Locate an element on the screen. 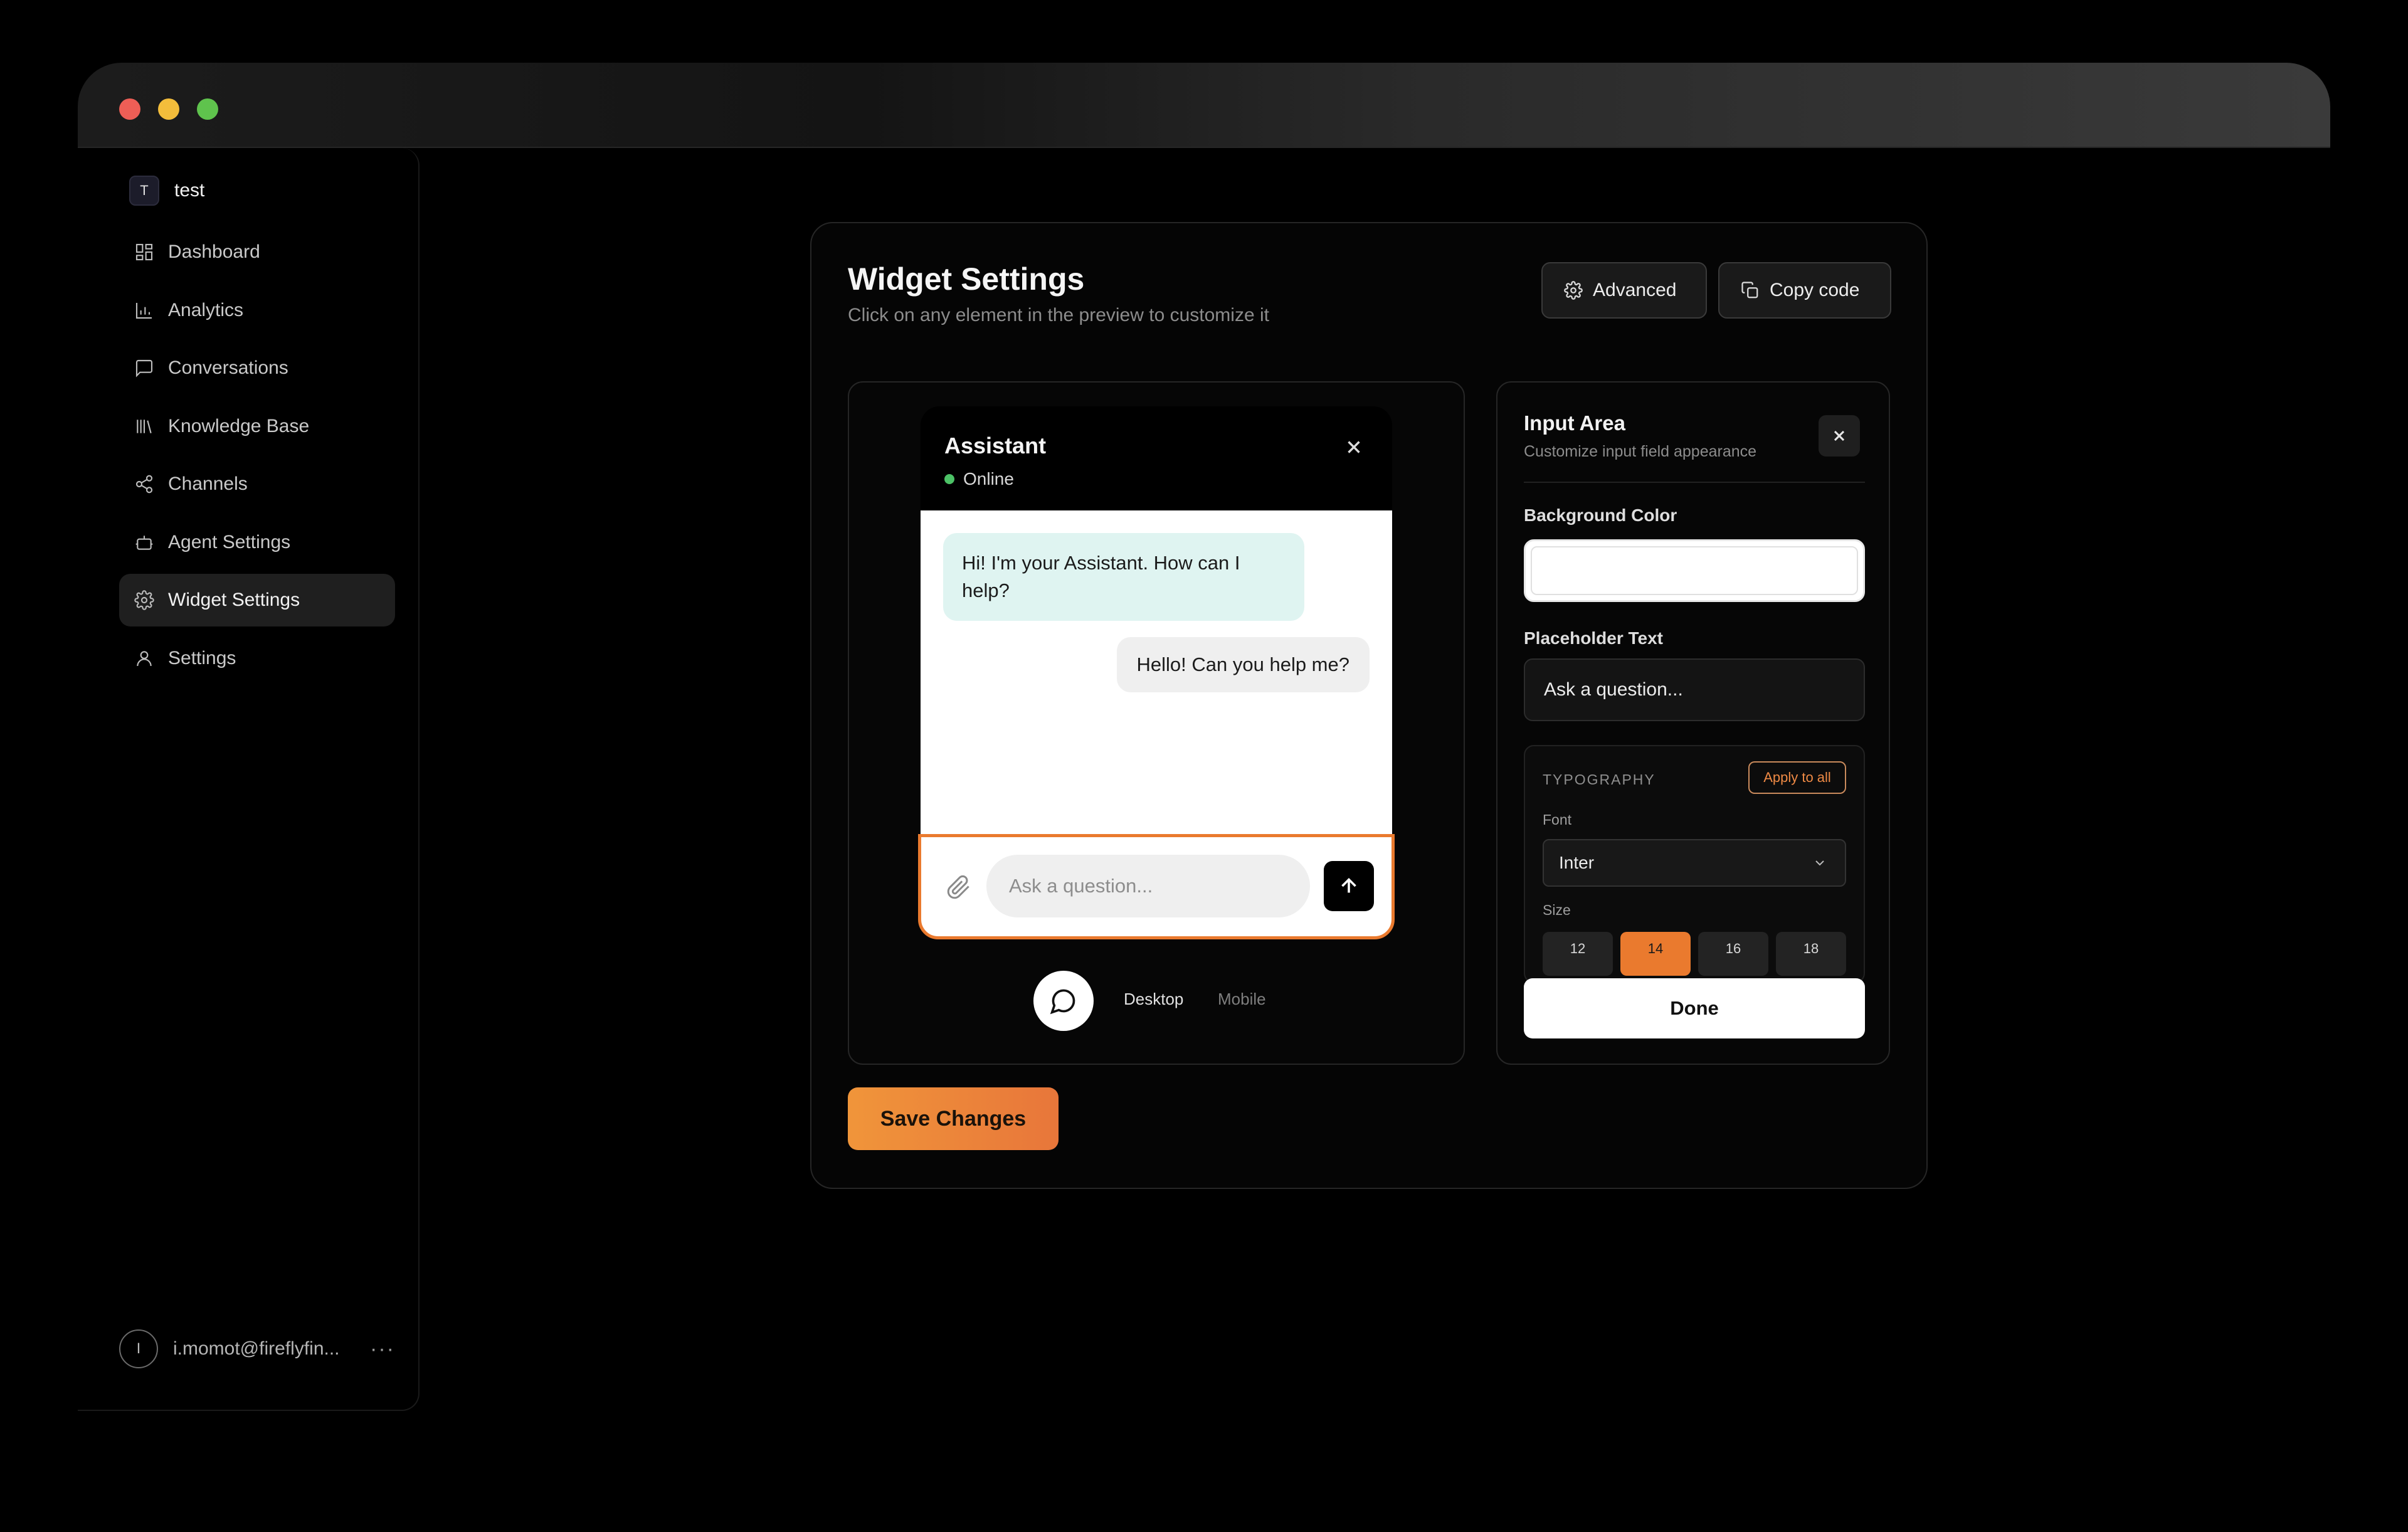 This screenshot has width=2408, height=1532. sidebar-item-label: Channels is located at coordinates (208, 483).